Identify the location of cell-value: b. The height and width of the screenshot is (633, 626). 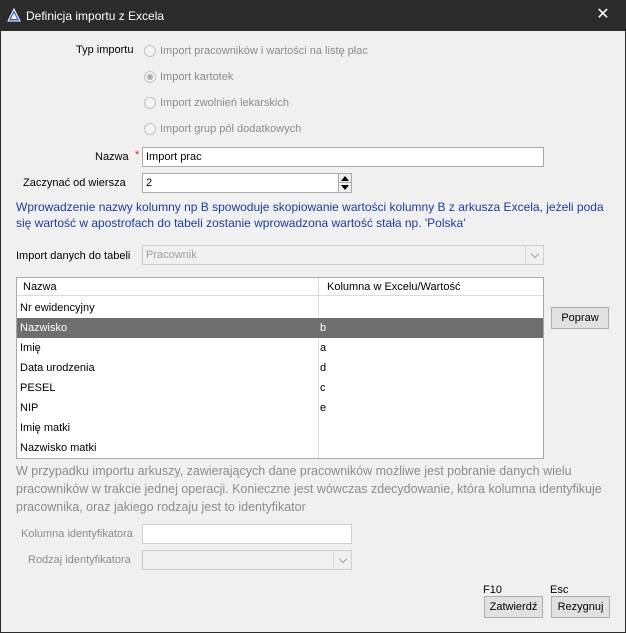
(323, 328).